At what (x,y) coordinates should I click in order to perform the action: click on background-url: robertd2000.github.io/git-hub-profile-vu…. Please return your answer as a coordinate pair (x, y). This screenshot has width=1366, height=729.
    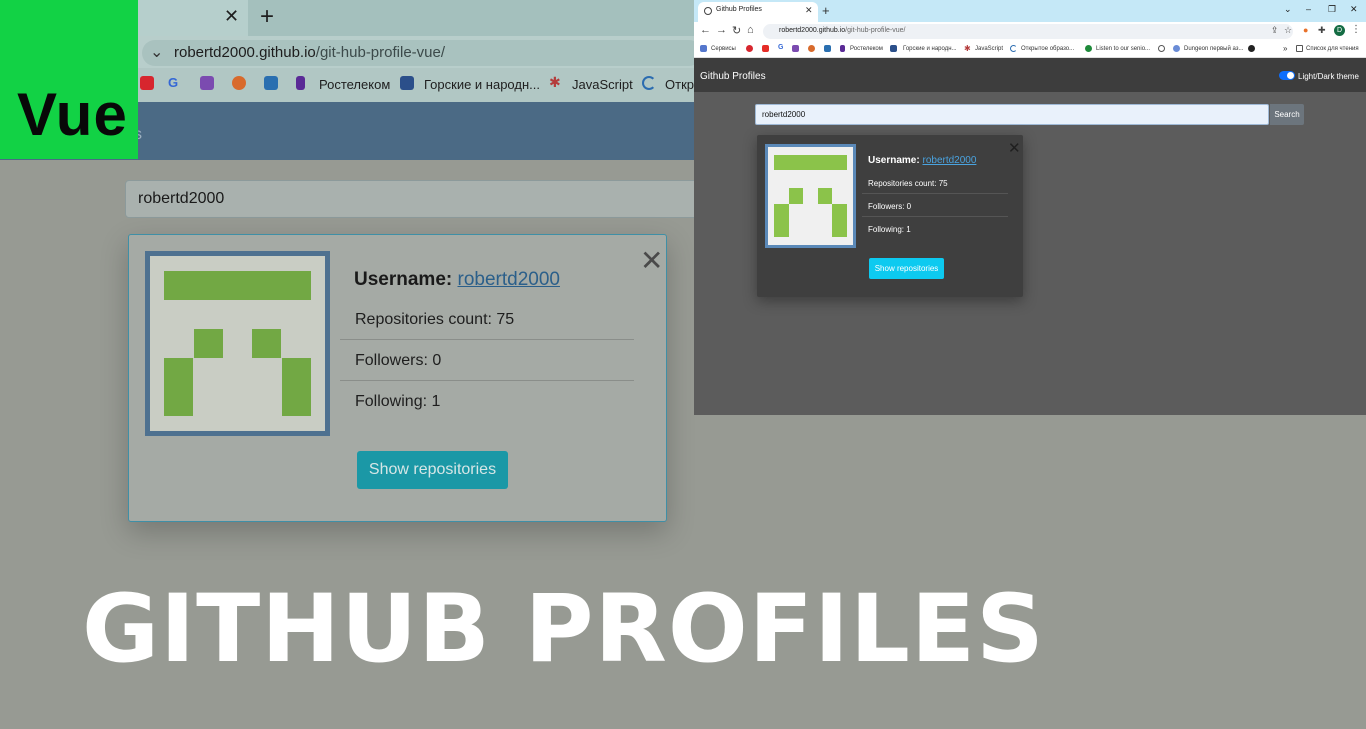
    Looking at the image, I should click on (309, 52).